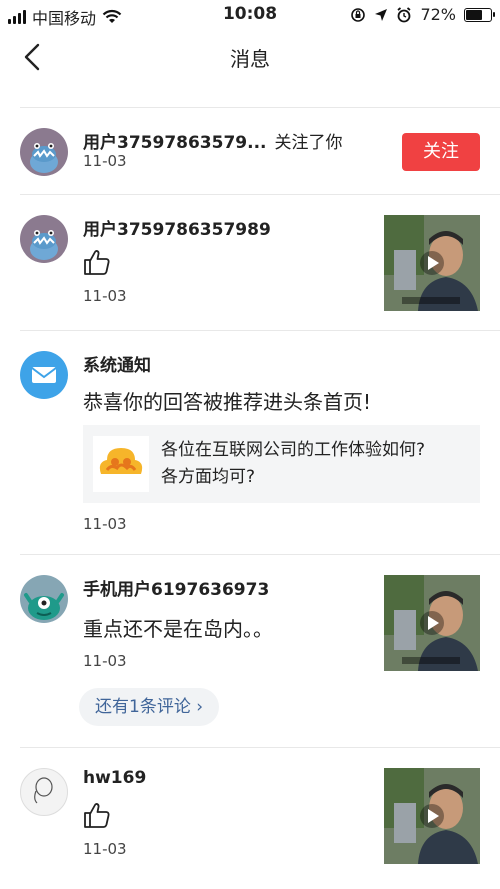 The width and height of the screenshot is (500, 889). I want to click on comment-text: 重点还不是在岛内。。, so click(178, 629).